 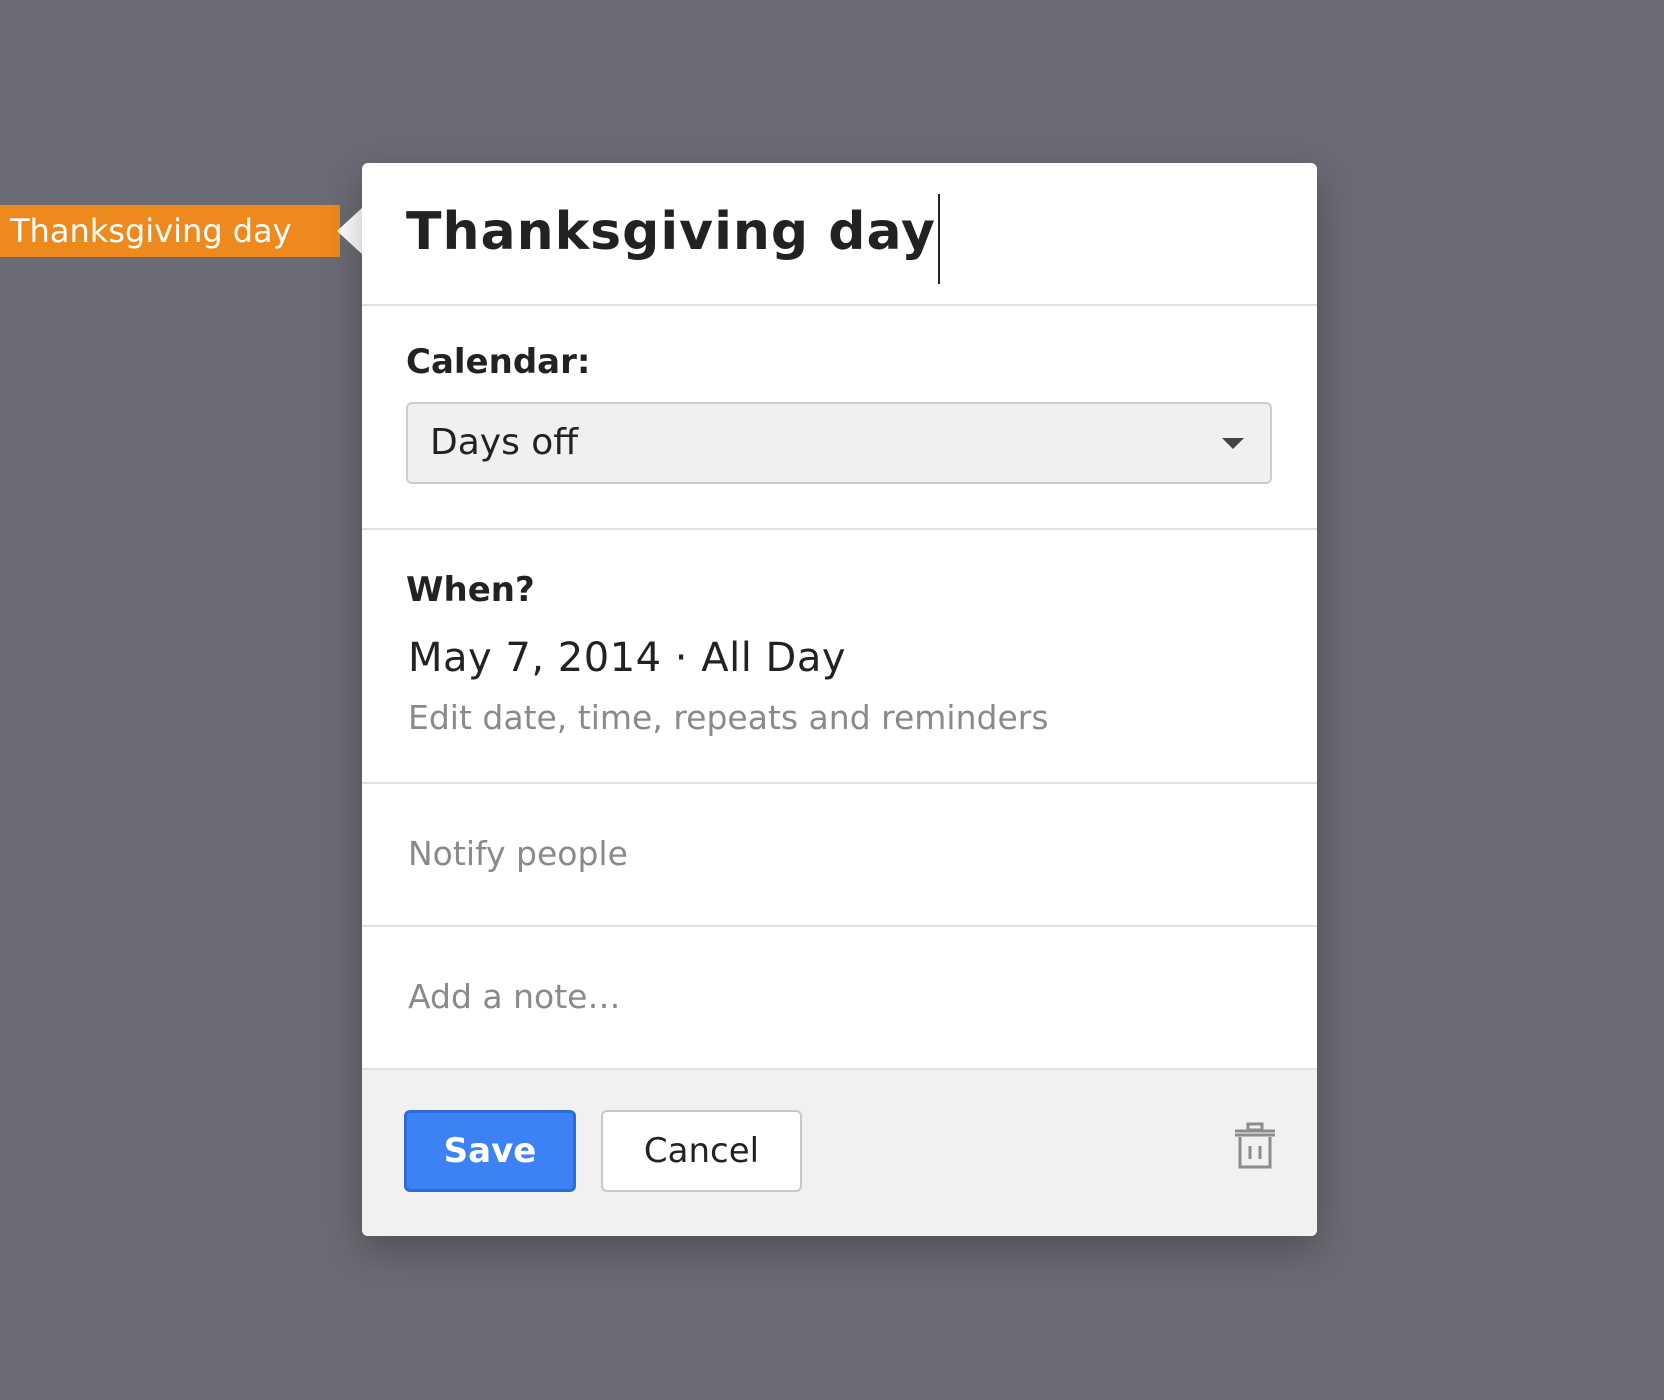 I want to click on calendar-select: Days off, so click(x=839, y=443).